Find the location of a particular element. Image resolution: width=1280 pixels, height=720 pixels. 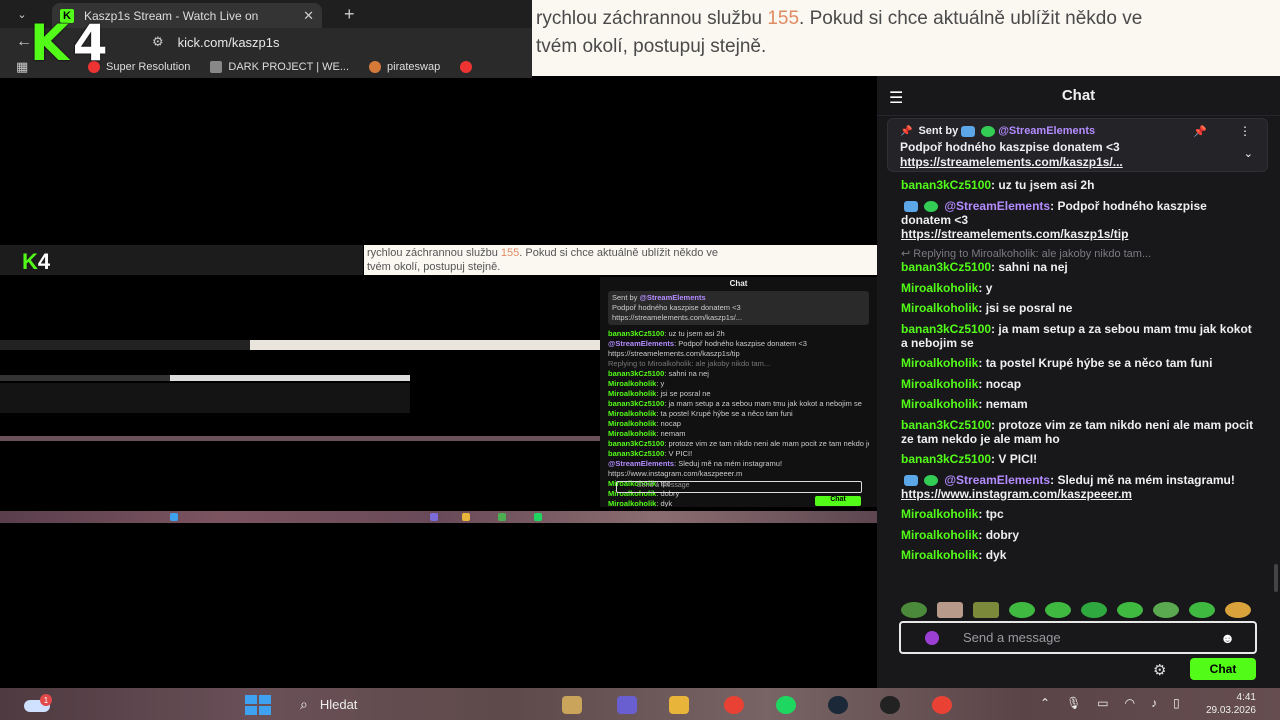

wifi-icon: ◠ is located at coordinates (1130, 703).